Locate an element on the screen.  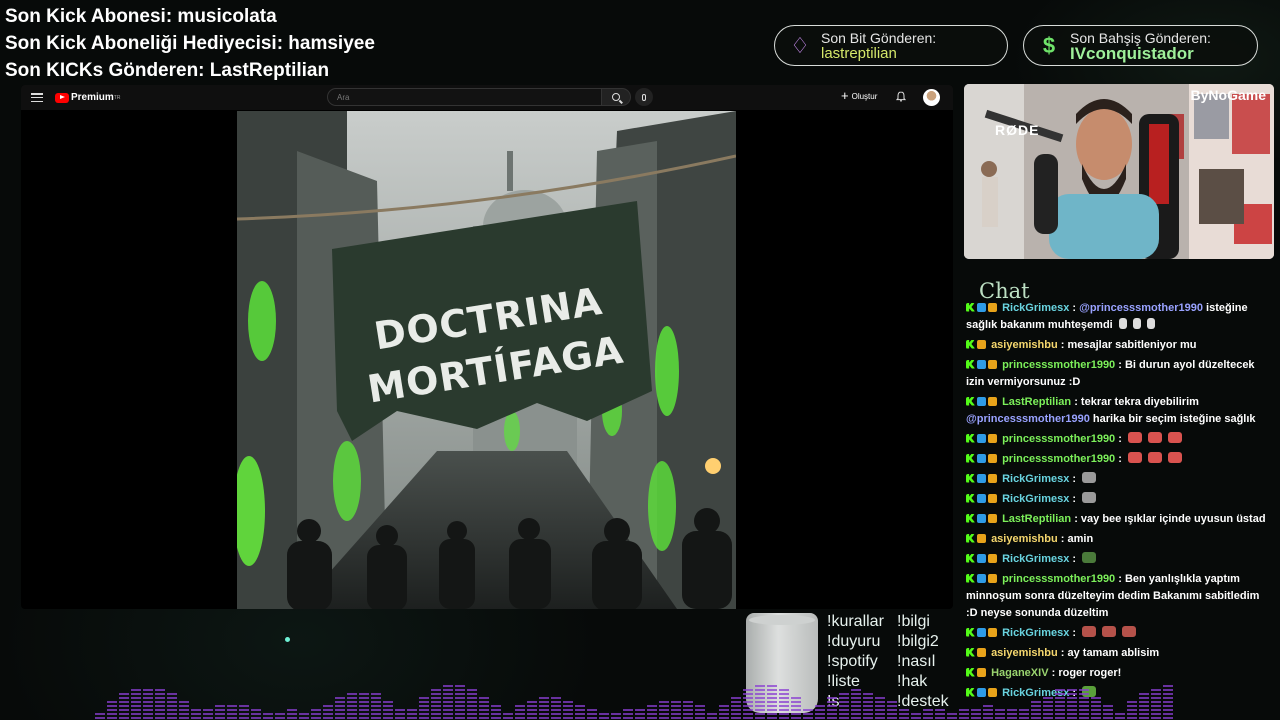
youtube-logo: Premium TR is located at coordinates (87, 97).